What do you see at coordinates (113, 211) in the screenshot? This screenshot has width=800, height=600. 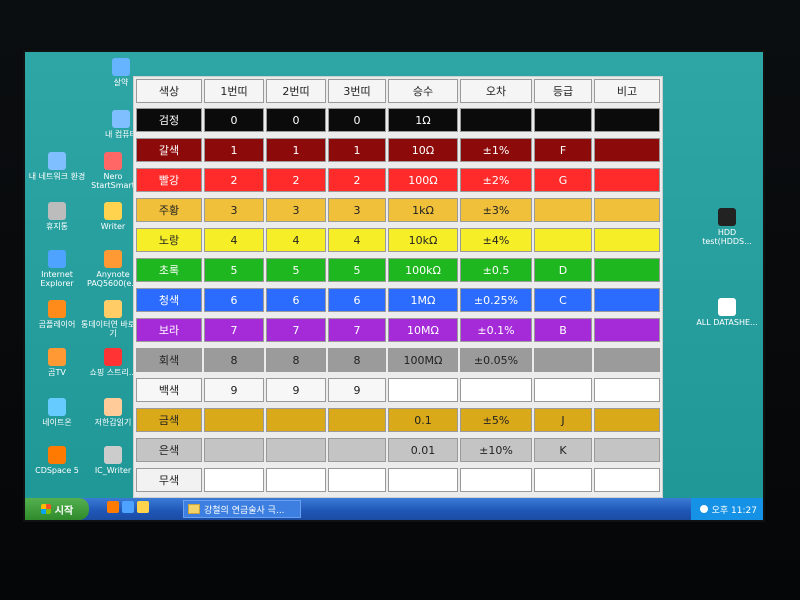 I see `writer-app-icon` at bounding box center [113, 211].